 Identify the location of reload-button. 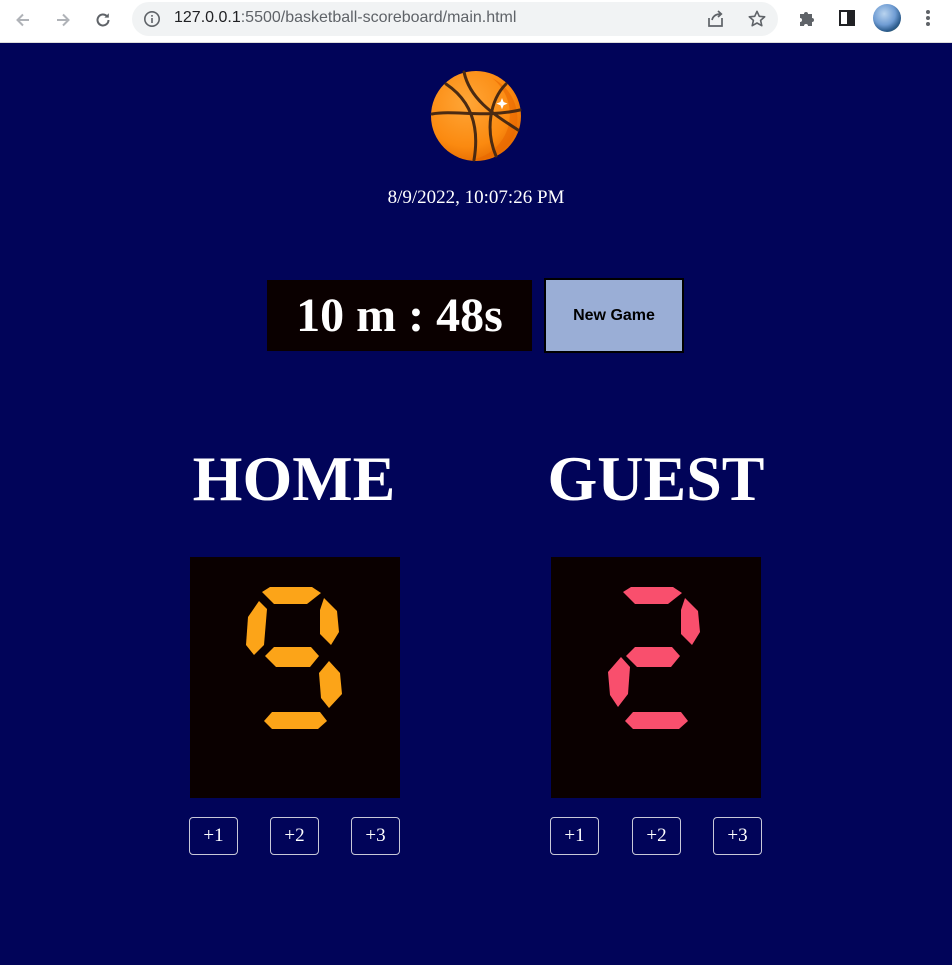
(103, 20).